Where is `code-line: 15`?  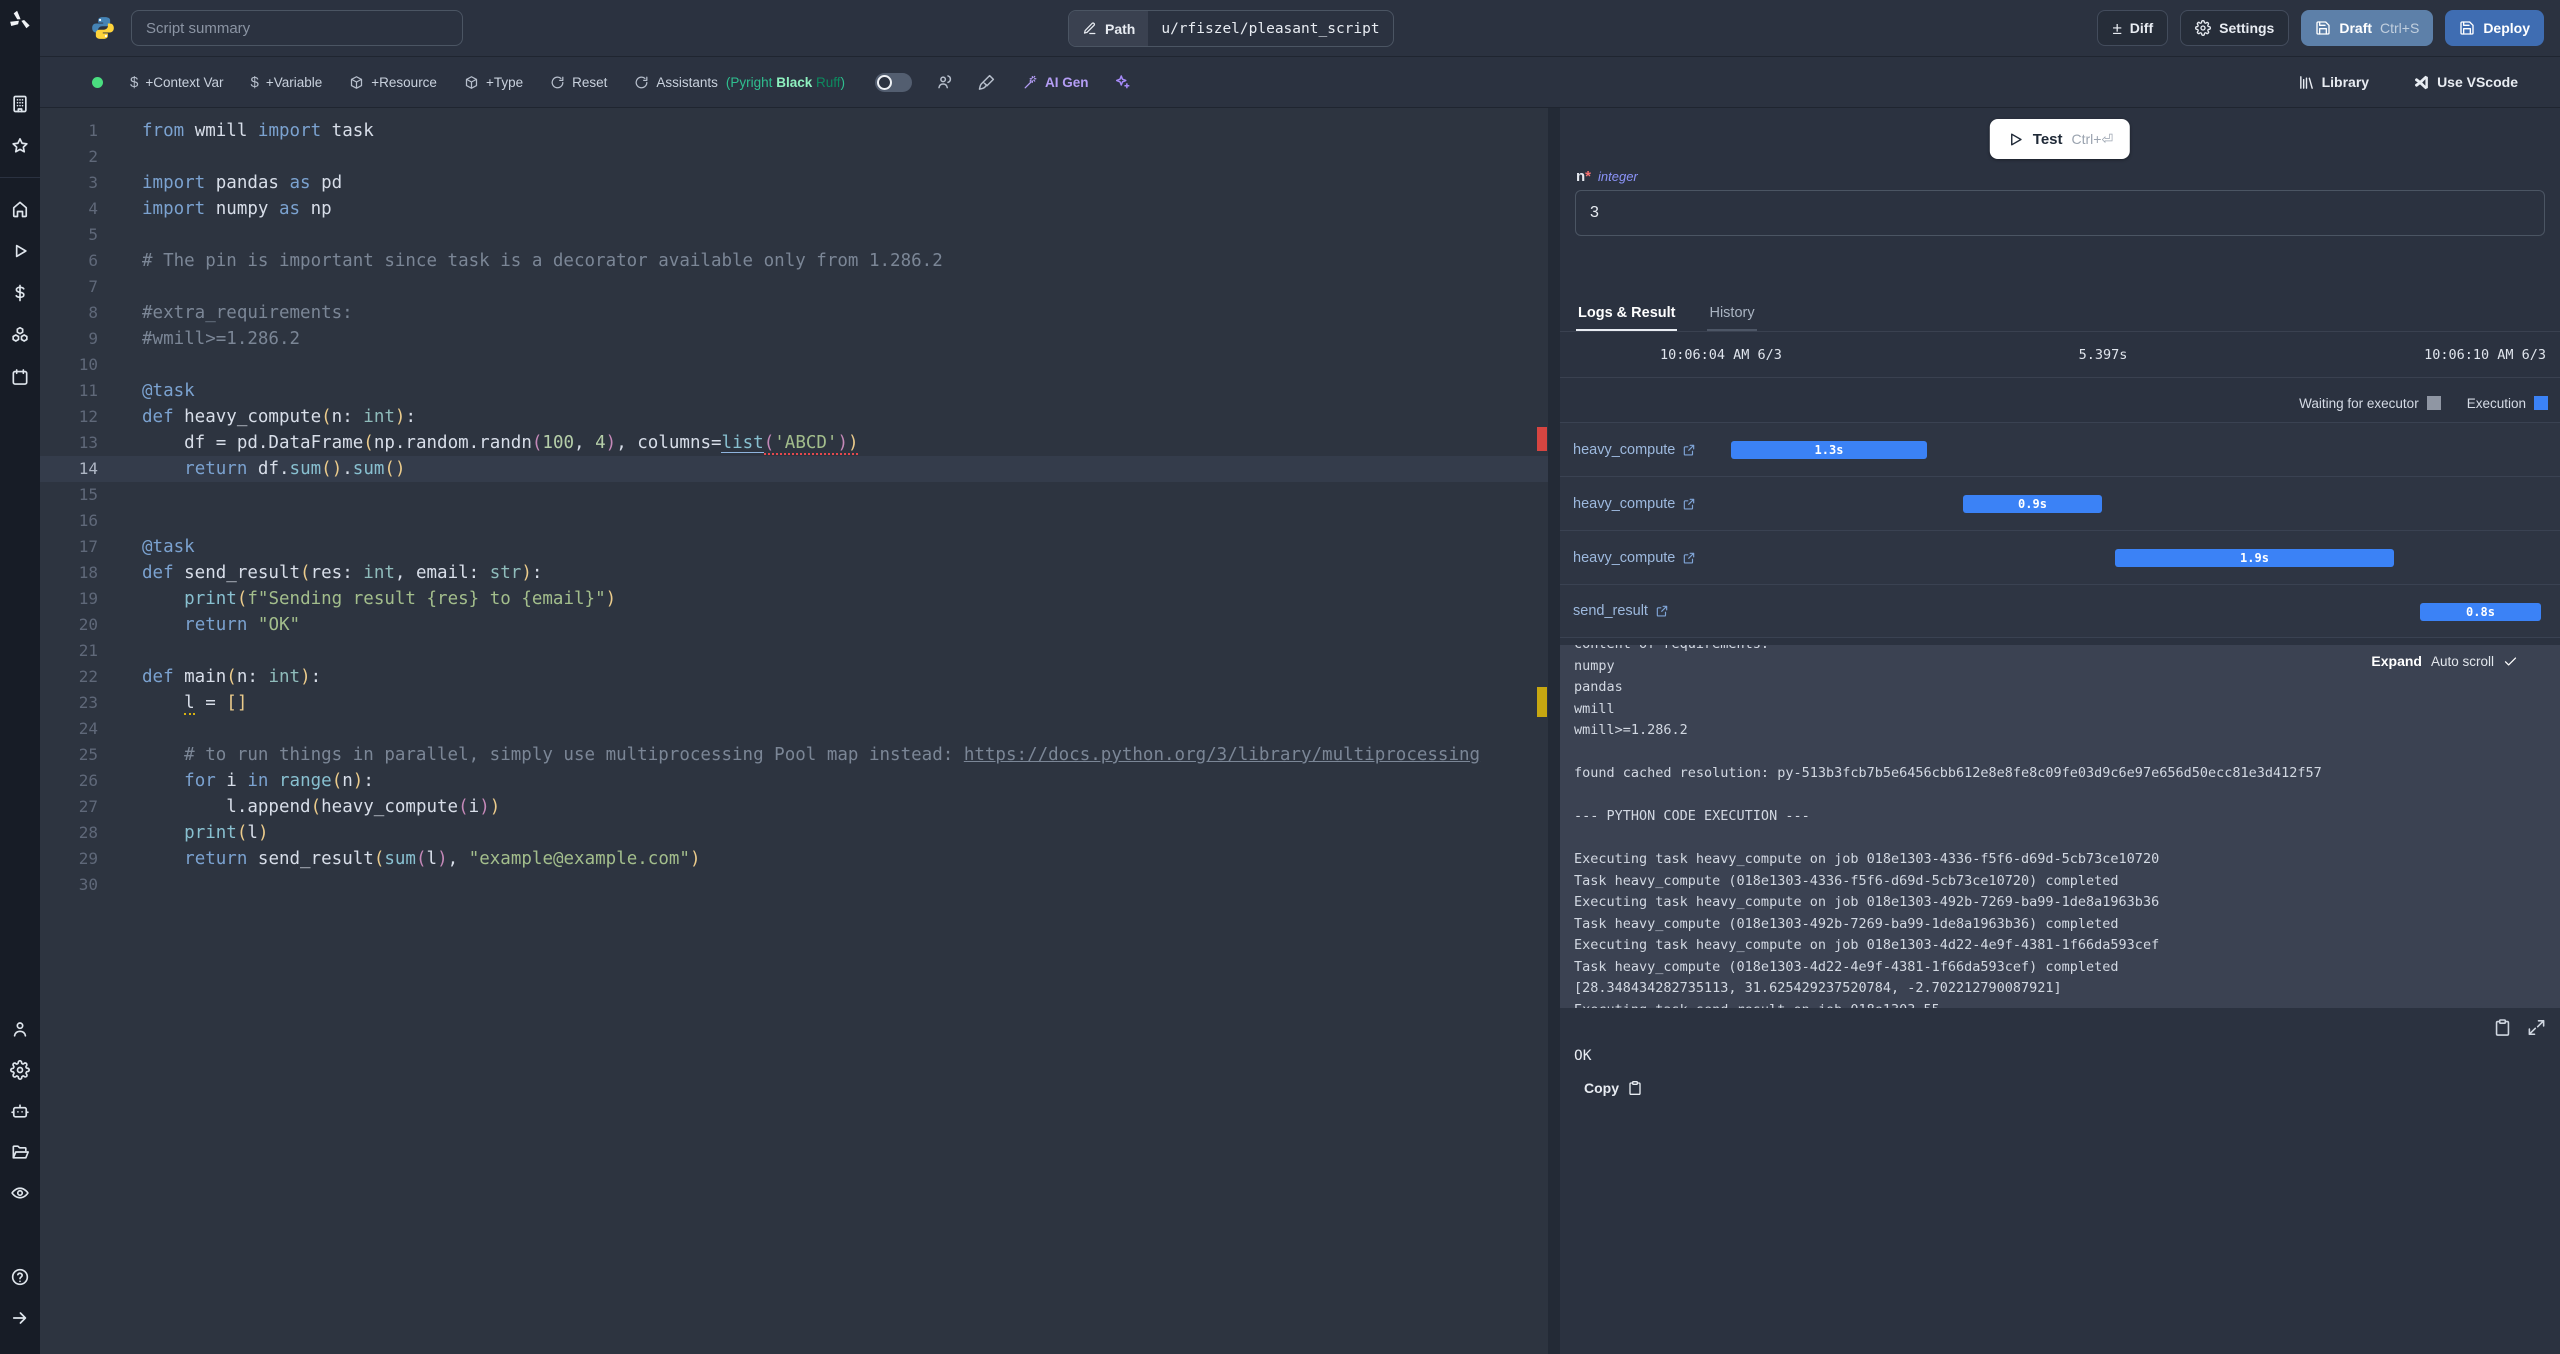 code-line: 15 is located at coordinates (794, 495).